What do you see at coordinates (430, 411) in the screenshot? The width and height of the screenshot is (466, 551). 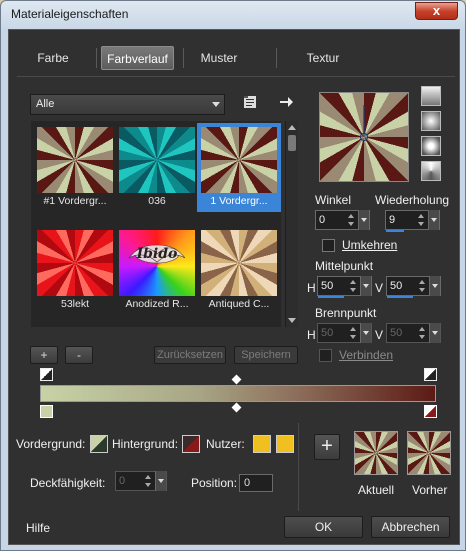 I see `color-stop-end` at bounding box center [430, 411].